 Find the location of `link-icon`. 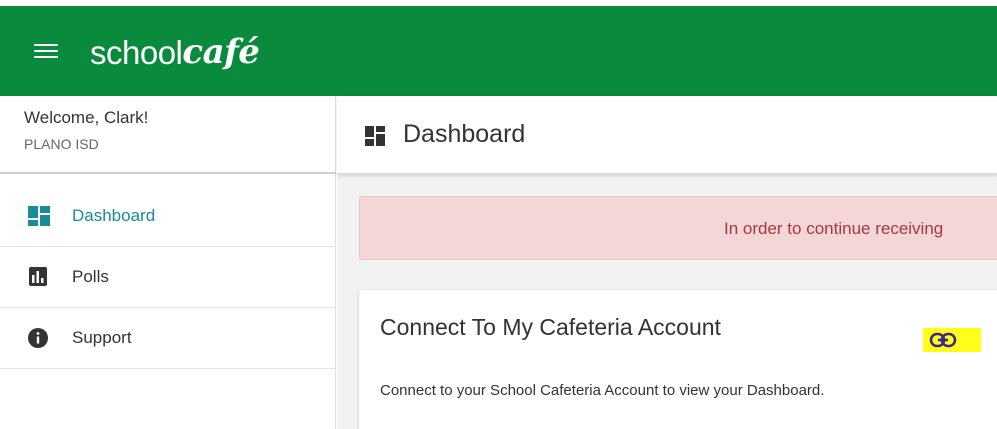

link-icon is located at coordinates (943, 340).